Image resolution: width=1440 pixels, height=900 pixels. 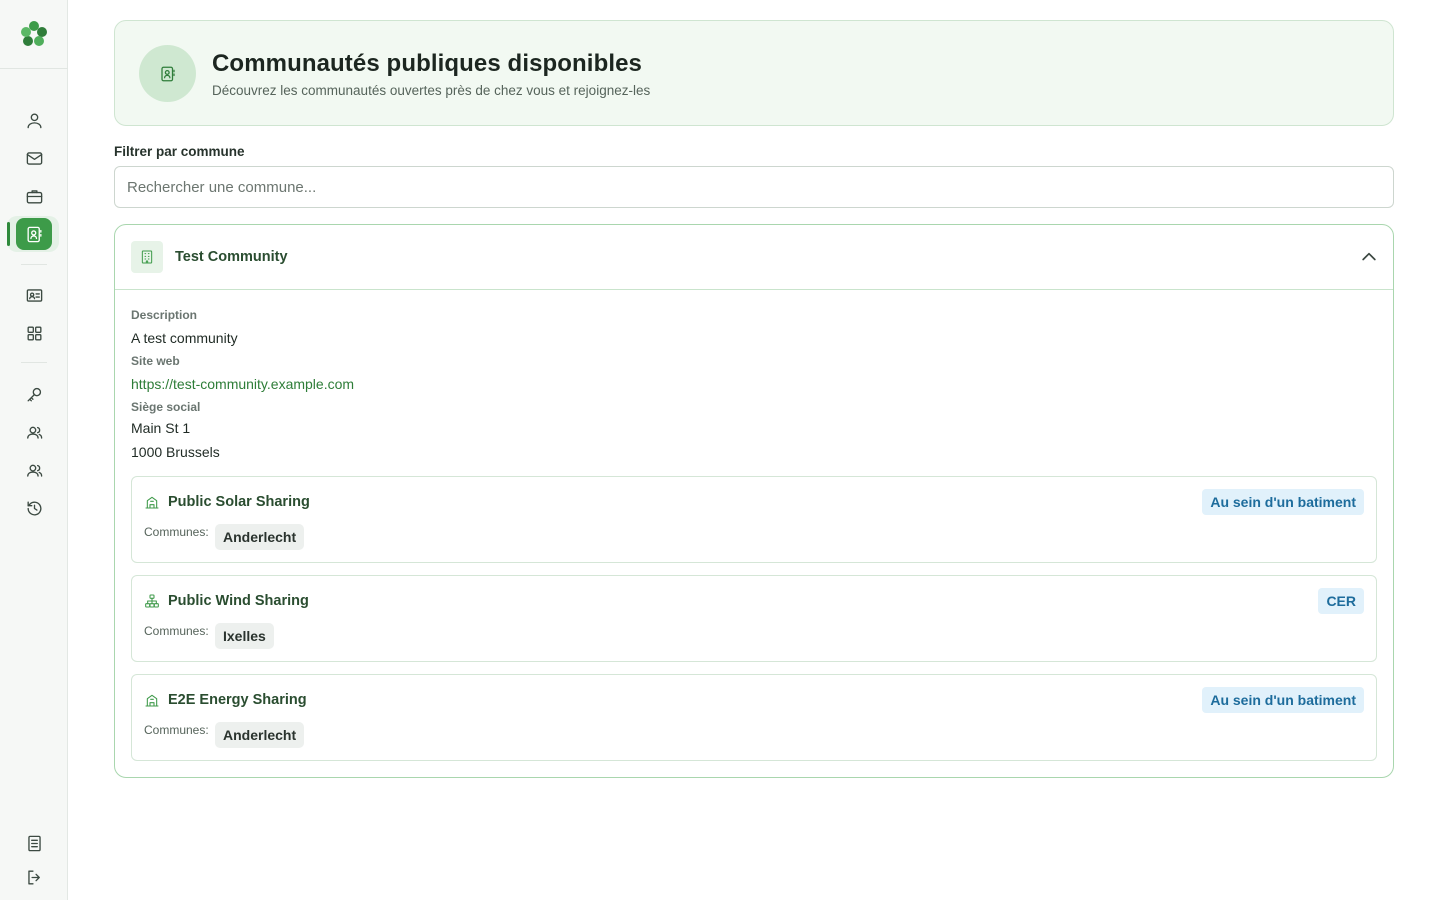 I want to click on page-title: Communautés publiques disponibles, so click(x=427, y=63).